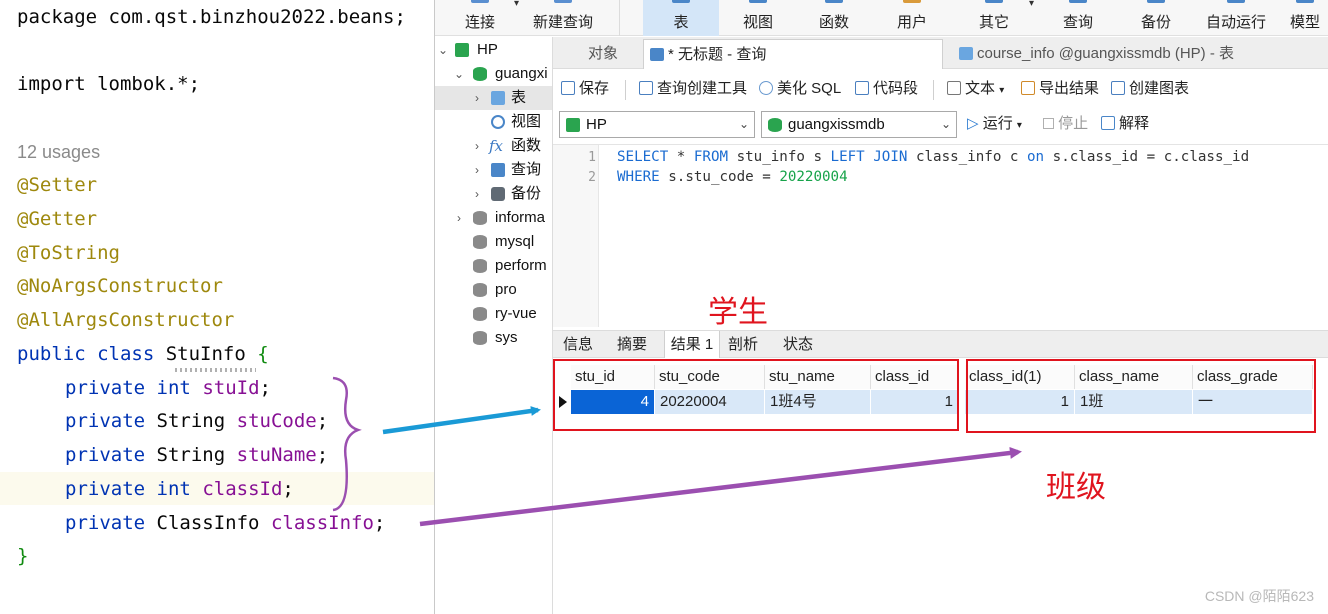  What do you see at coordinates (793, 54) in the screenshot?
I see `tab-untitled-query: * 无标题 - 查询` at bounding box center [793, 54].